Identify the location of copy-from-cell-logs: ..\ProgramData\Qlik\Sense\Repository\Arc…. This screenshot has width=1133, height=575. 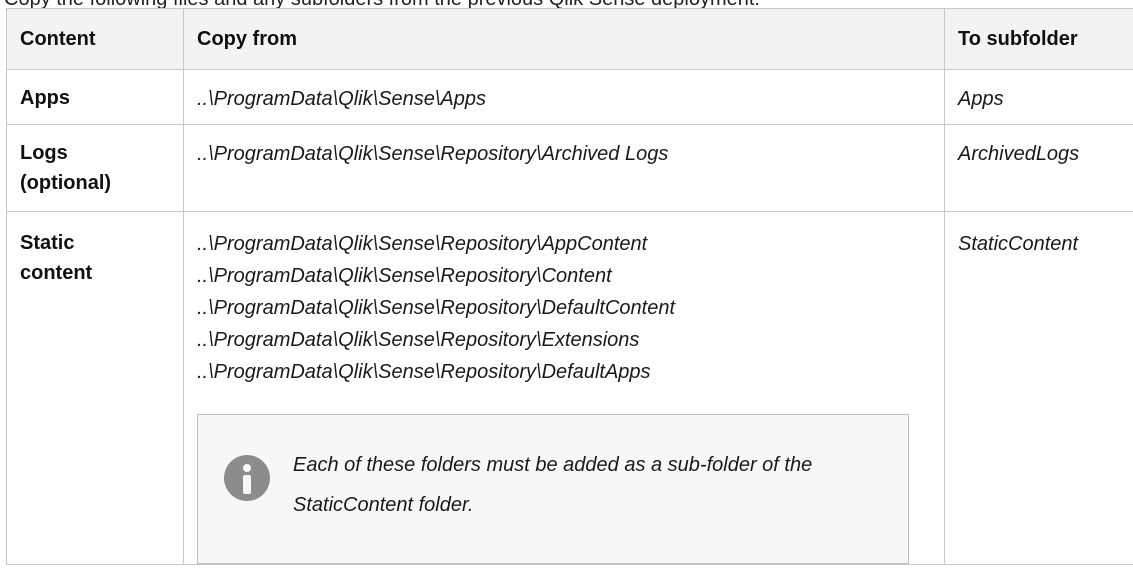
(564, 168).